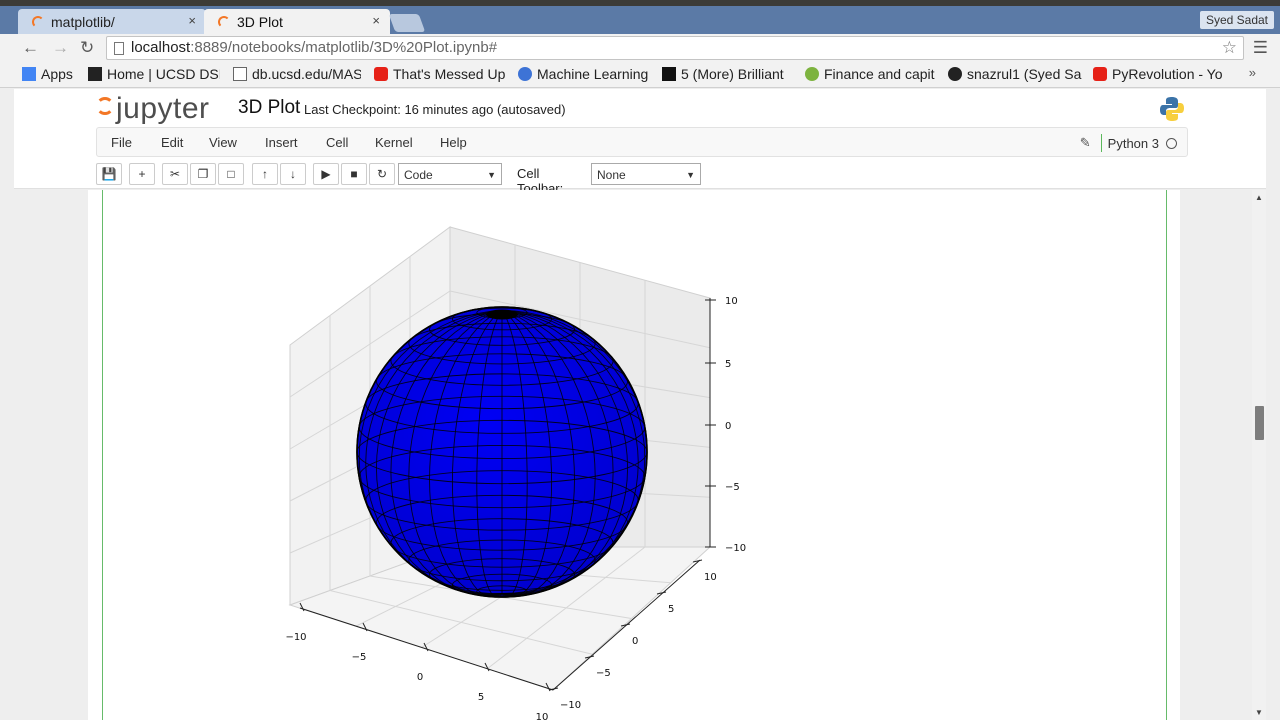  What do you see at coordinates (161, 47) in the screenshot?
I see `url-host: localhost` at bounding box center [161, 47].